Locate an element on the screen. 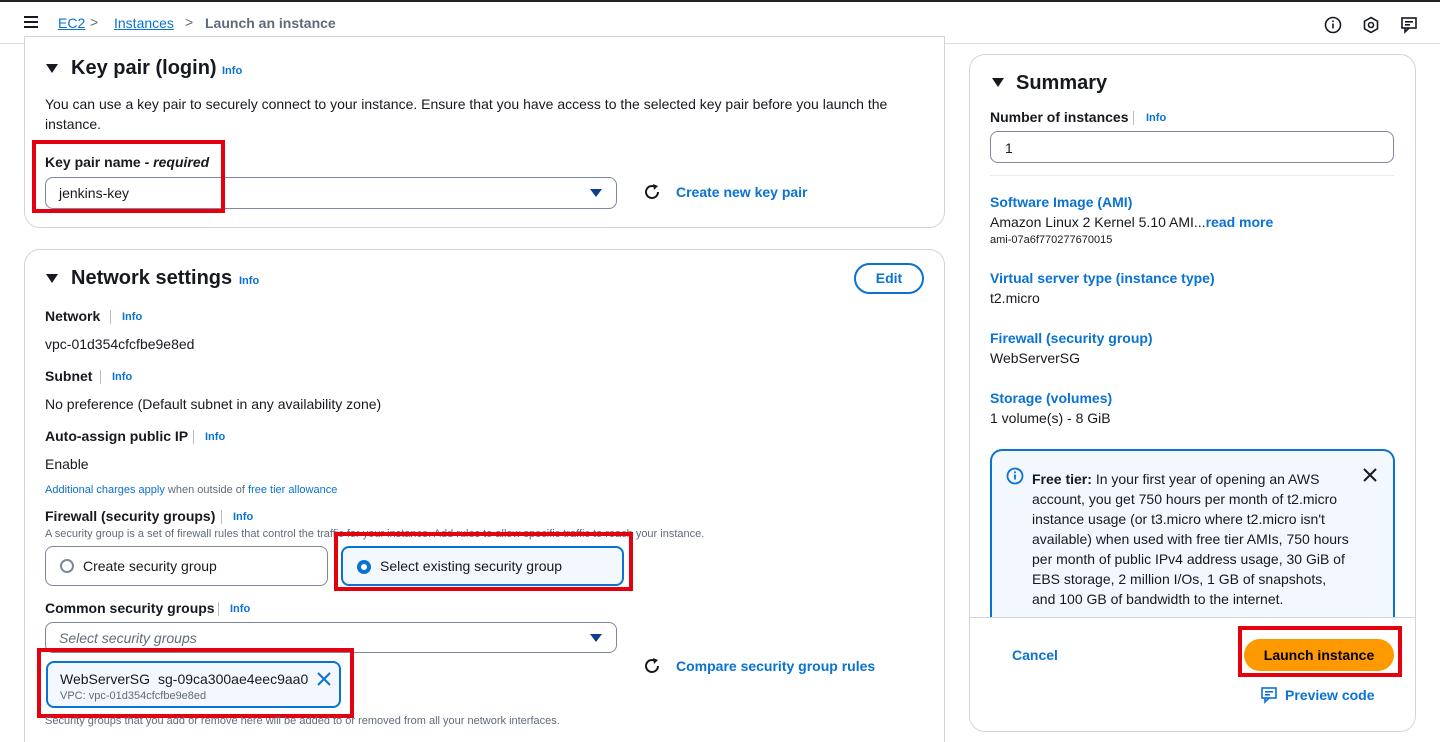 The width and height of the screenshot is (1440, 742). additional-charges-link: Additional charges apply is located at coordinates (105, 490).